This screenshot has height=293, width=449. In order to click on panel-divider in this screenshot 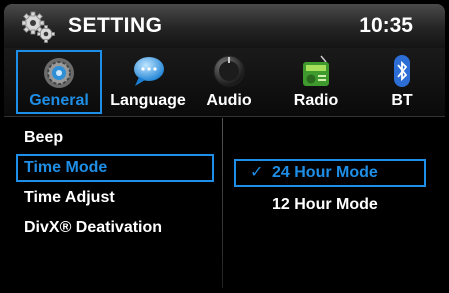, I will do `click(222, 203)`.